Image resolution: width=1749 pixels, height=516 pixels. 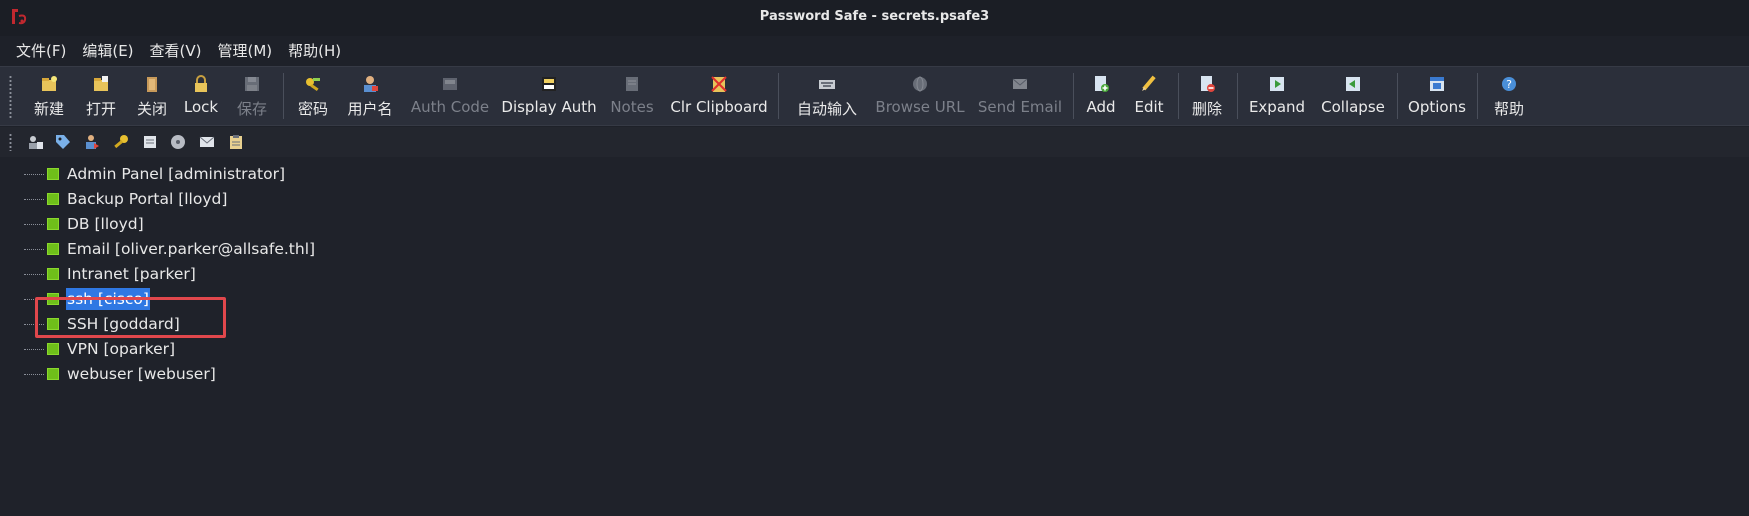 I want to click on entry-label: Email [oliver.parker@allsafe.thl], so click(x=191, y=249).